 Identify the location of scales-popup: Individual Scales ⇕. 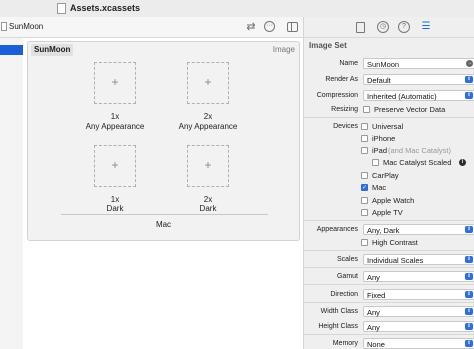
(418, 259).